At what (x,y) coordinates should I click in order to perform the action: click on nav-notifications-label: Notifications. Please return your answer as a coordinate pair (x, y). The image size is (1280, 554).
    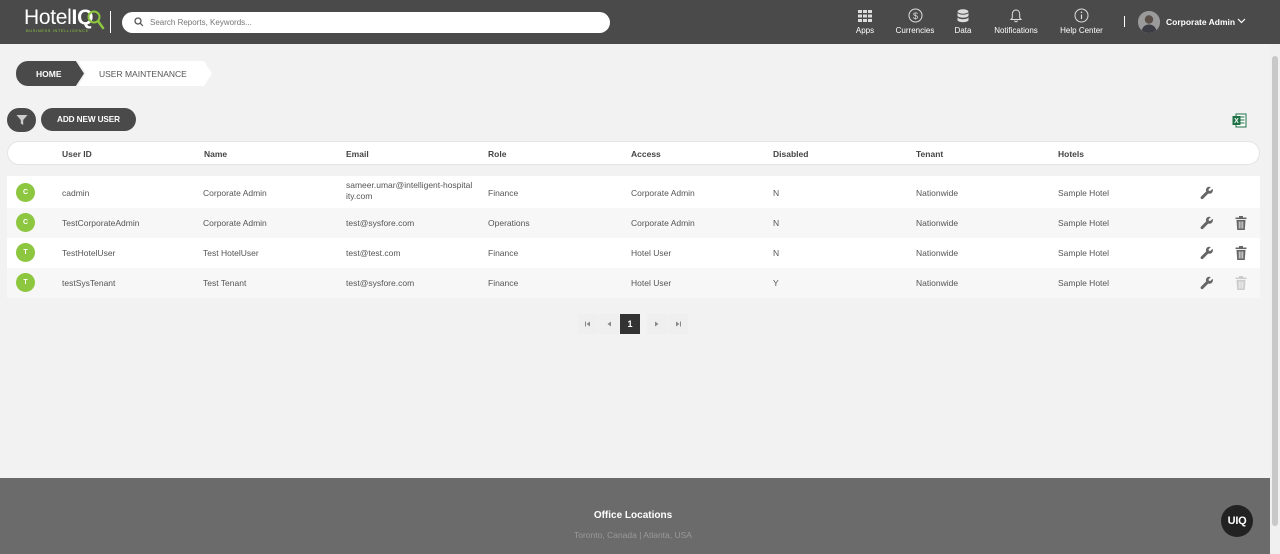
    Looking at the image, I should click on (1016, 30).